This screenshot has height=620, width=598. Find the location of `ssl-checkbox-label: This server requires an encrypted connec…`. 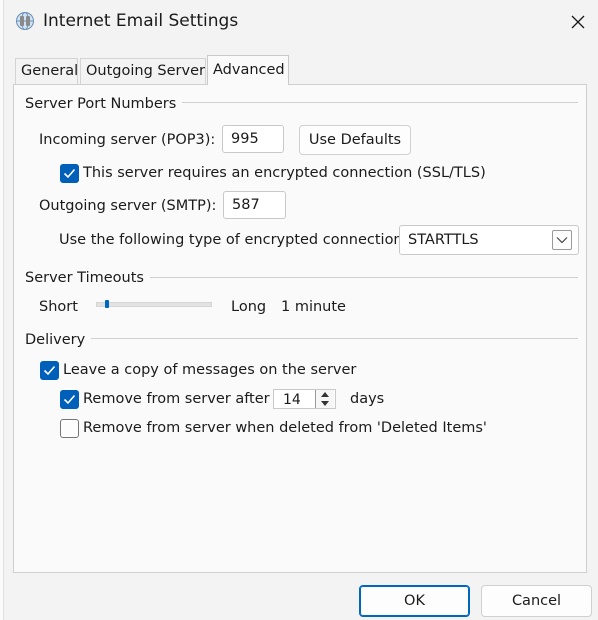

ssl-checkbox-label: This server requires an encrypted connec… is located at coordinates (284, 173).